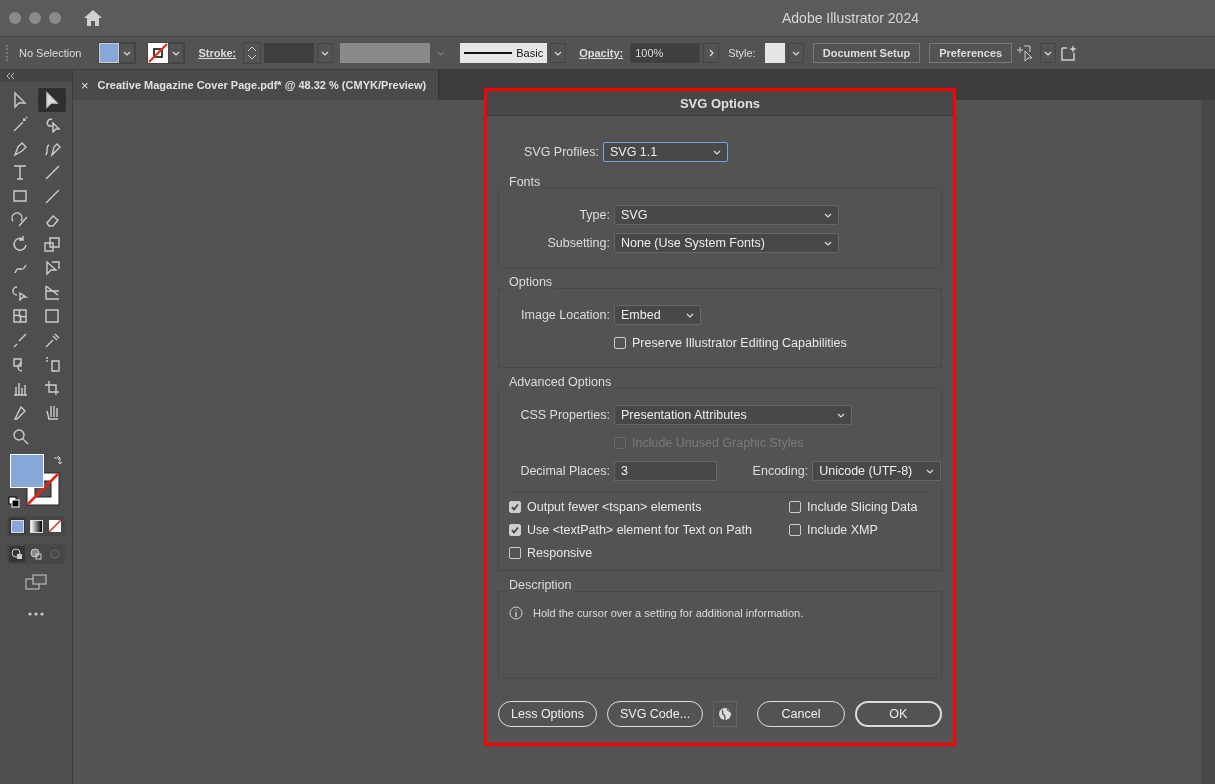 This screenshot has height=784, width=1215. I want to click on variable-width-field, so click(385, 53).